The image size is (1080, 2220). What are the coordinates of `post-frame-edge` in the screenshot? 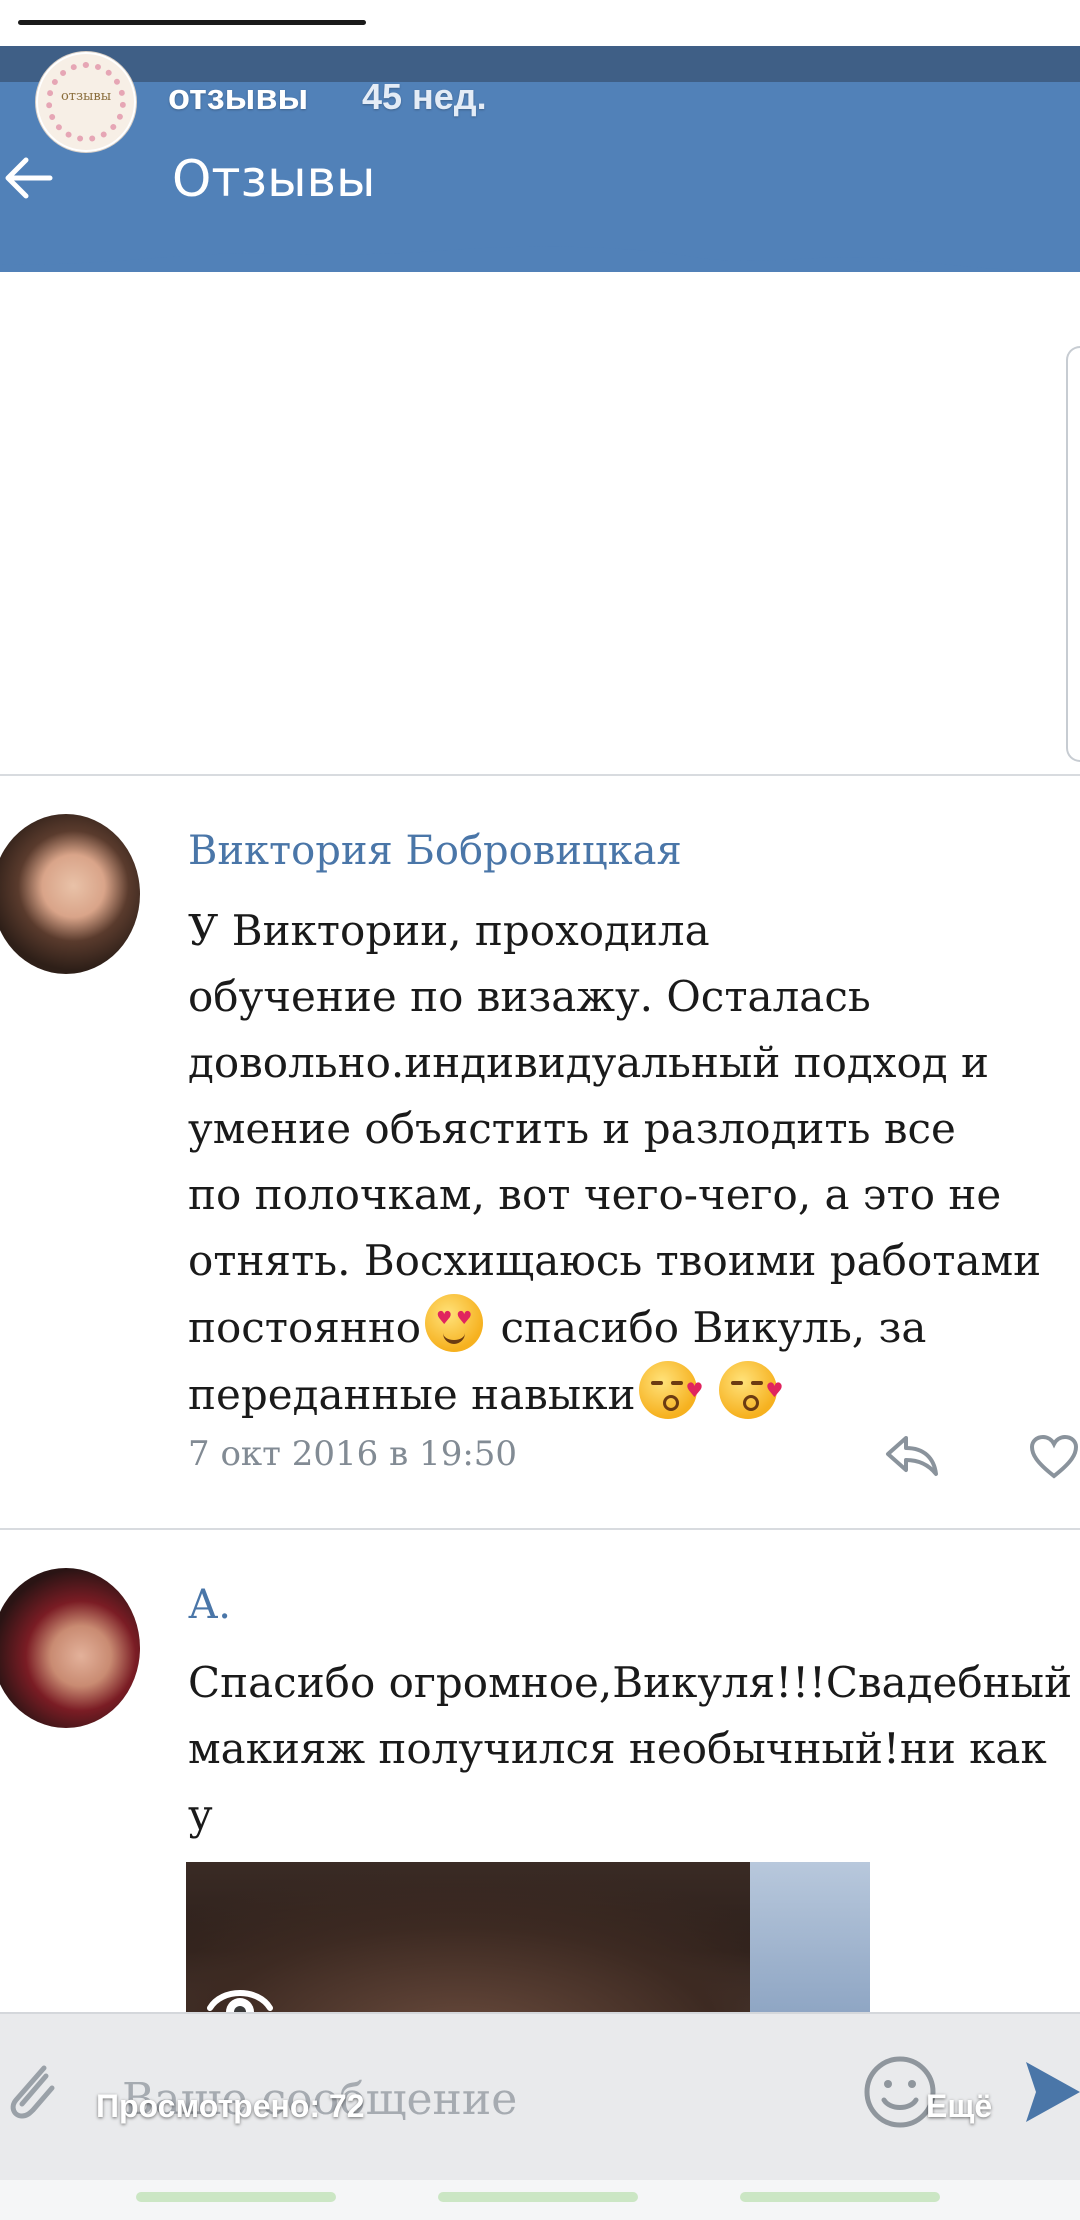 It's located at (1073, 554).